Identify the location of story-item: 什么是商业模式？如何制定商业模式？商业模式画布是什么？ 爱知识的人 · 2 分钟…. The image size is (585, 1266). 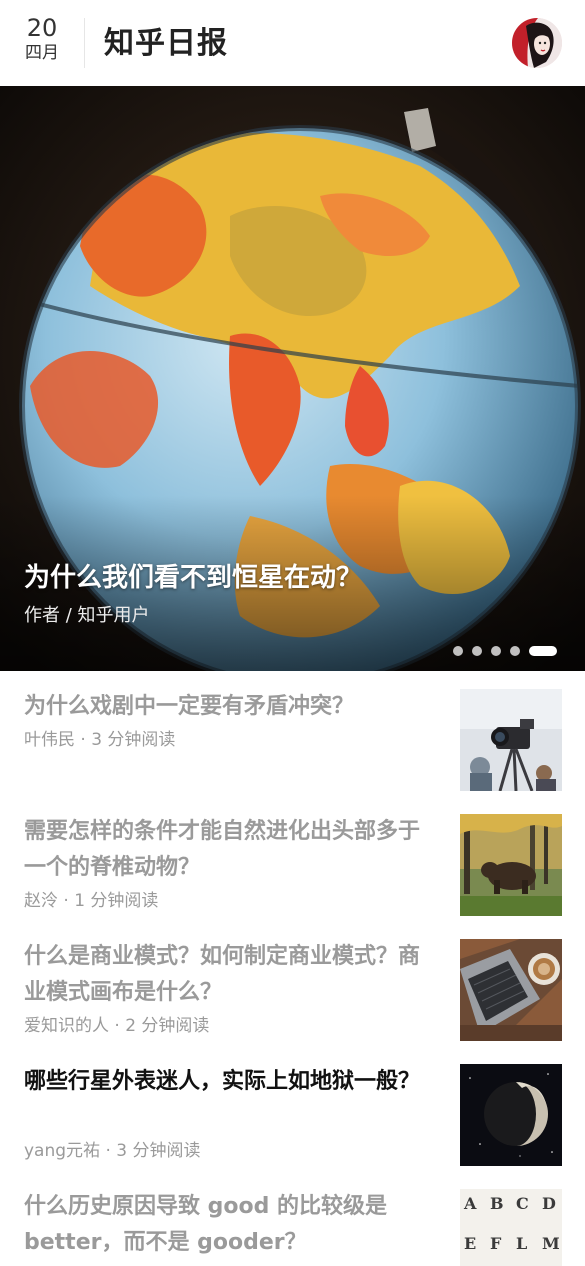
(292, 983).